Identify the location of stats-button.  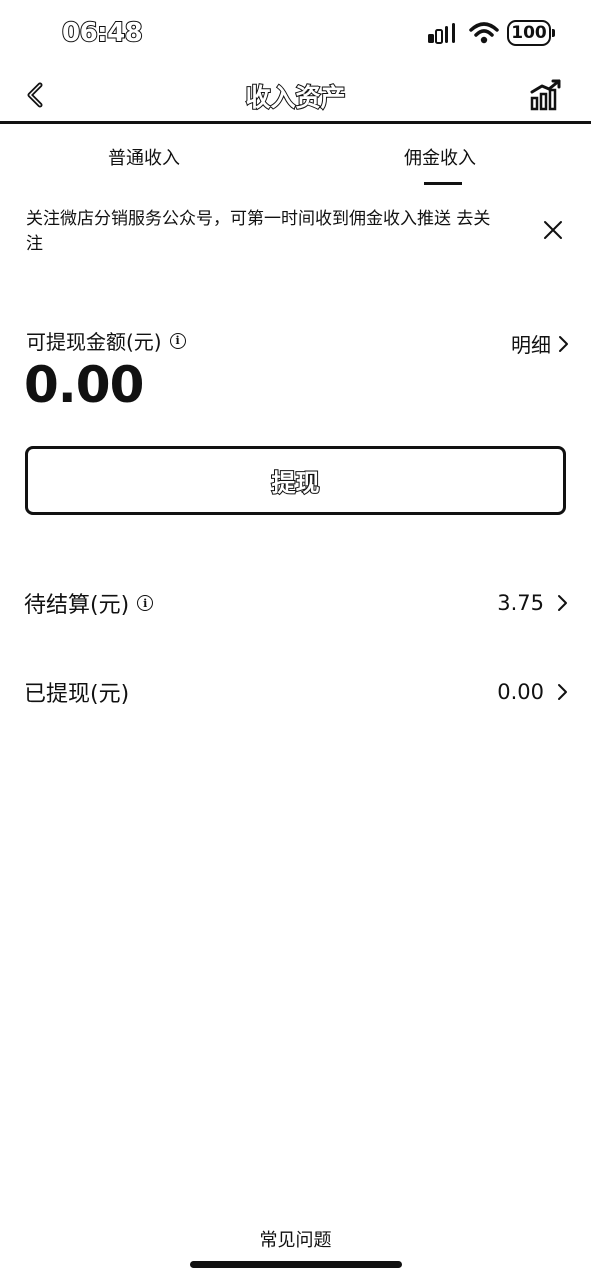
(546, 95).